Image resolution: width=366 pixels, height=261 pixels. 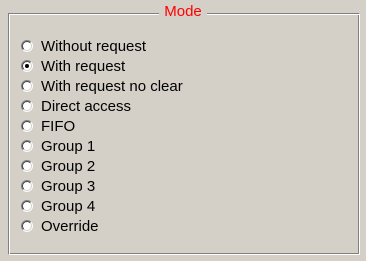 I want to click on radio-option-label: Direct access, so click(x=86, y=106).